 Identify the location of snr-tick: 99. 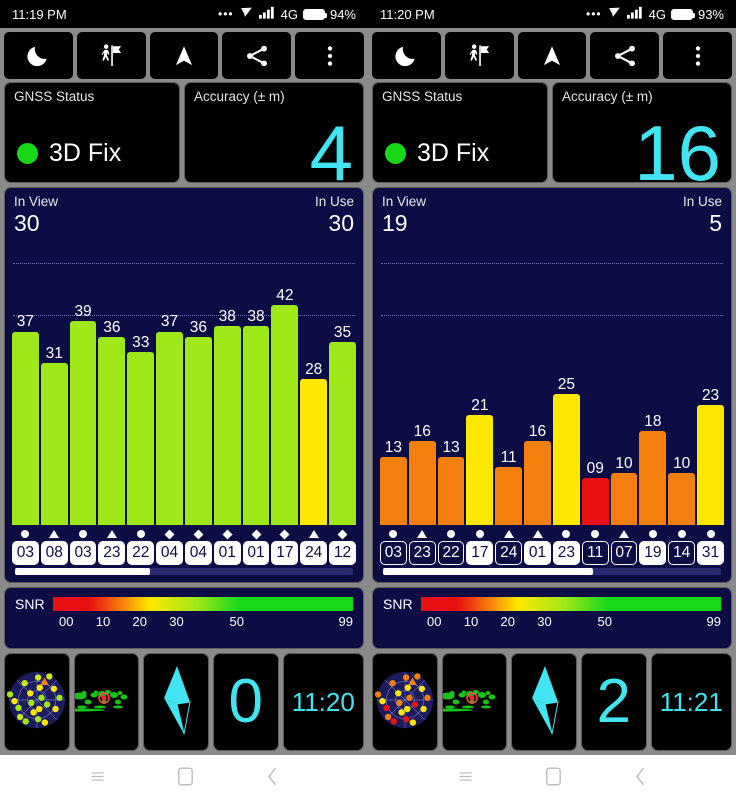
(713, 621).